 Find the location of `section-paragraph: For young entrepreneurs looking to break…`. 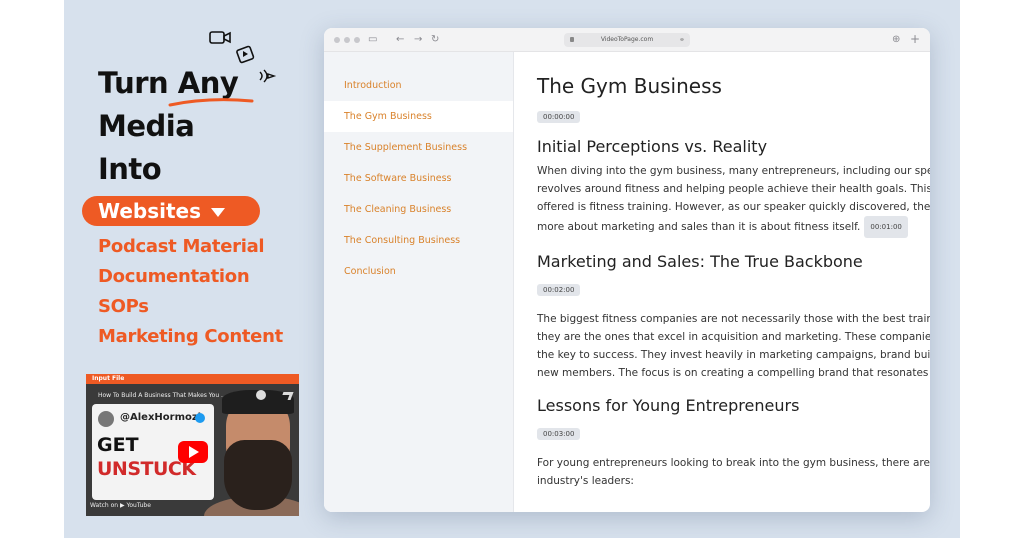

section-paragraph: For young entrepreneurs looking to break… is located at coordinates (733, 472).